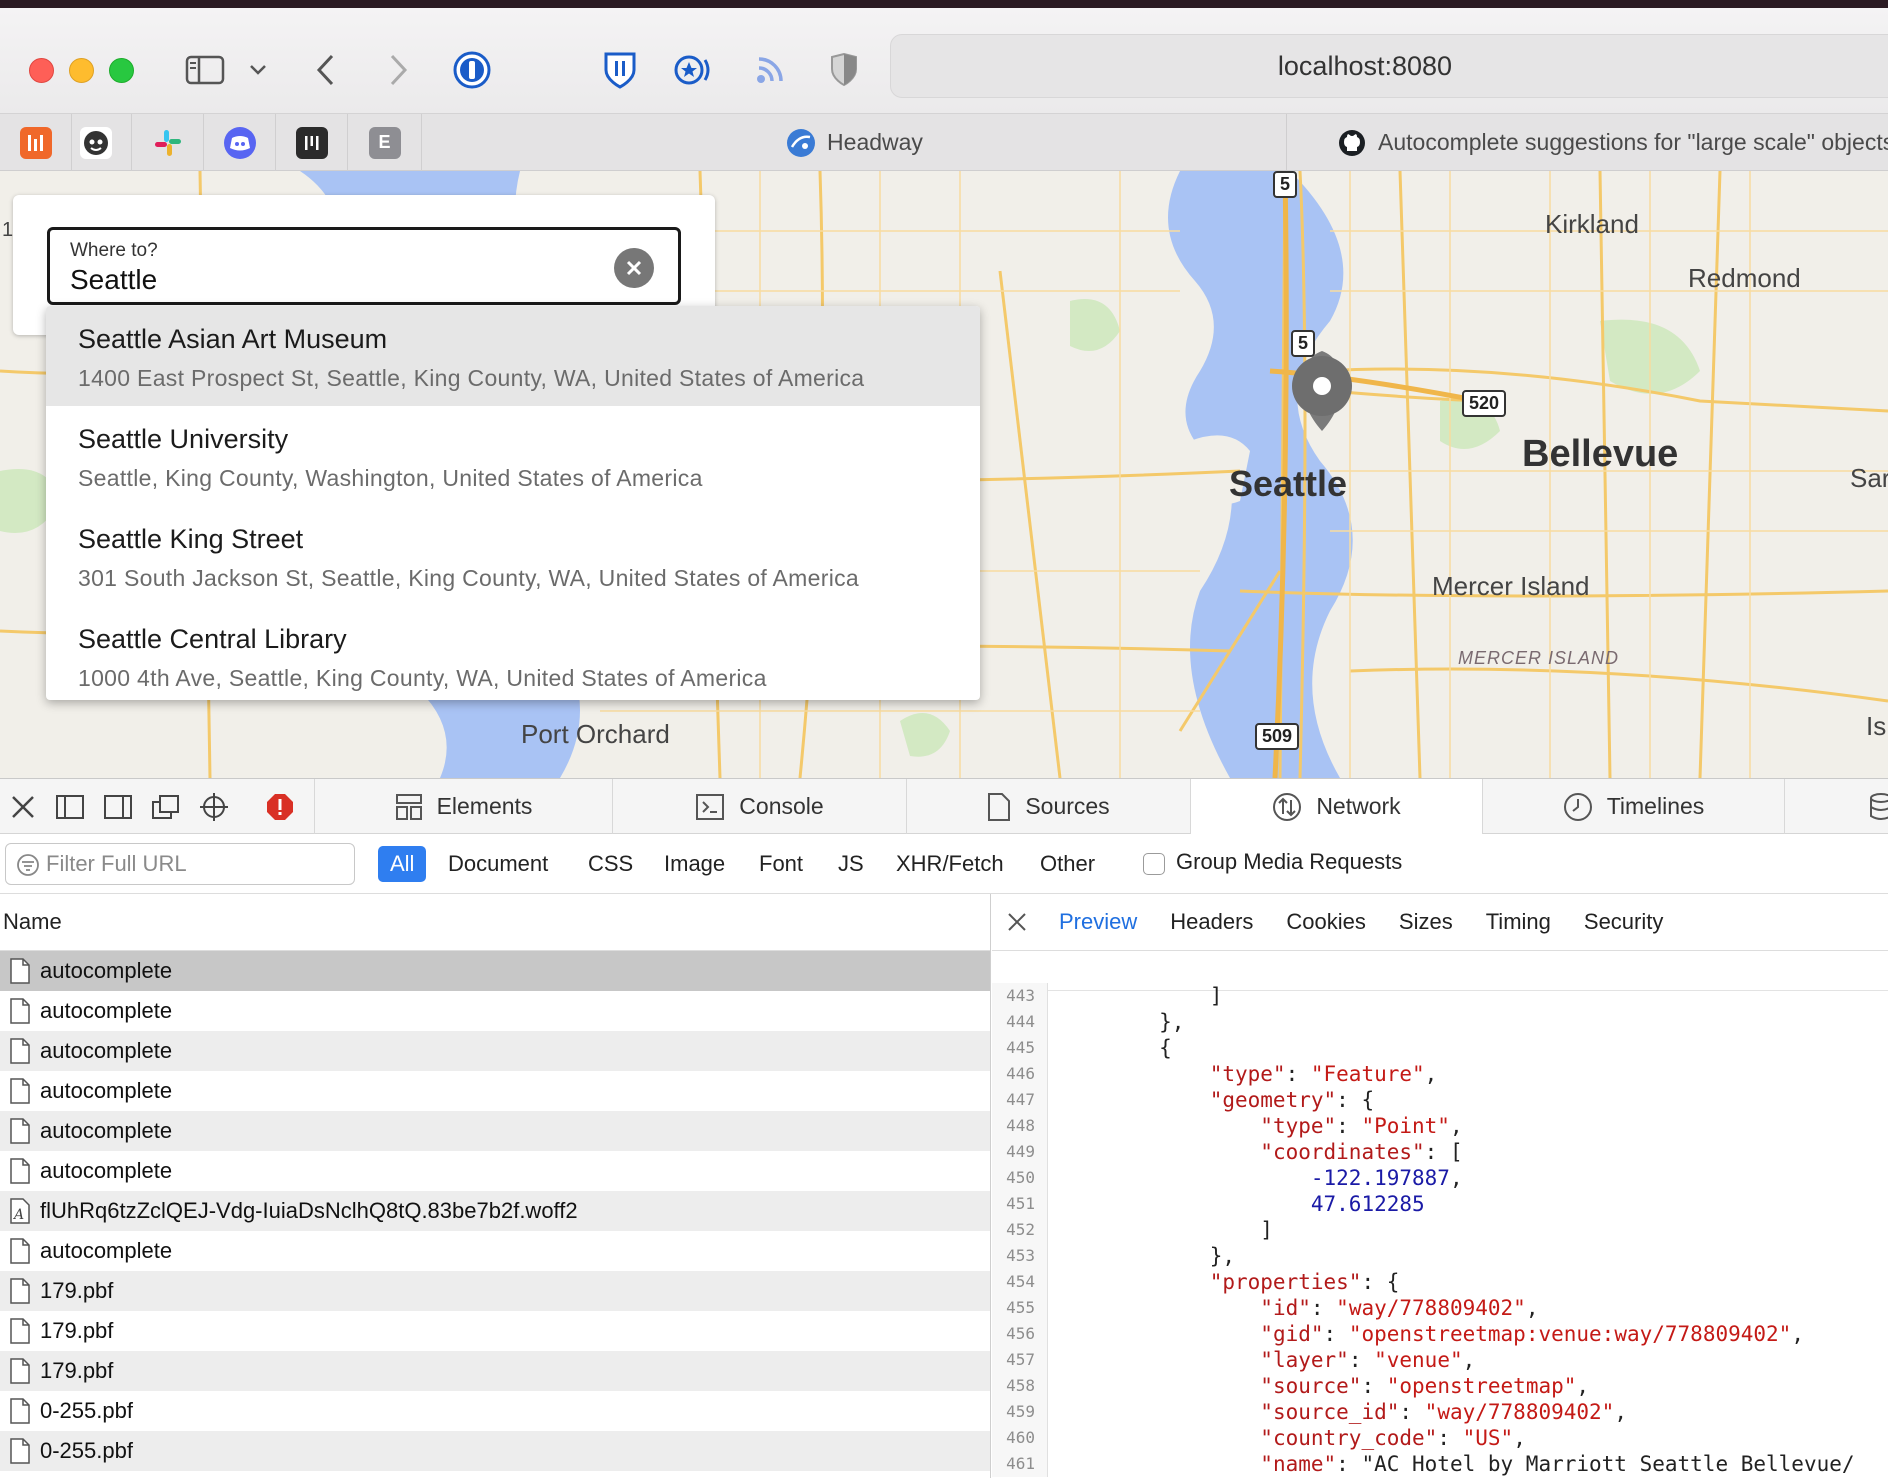  What do you see at coordinates (364, 266) in the screenshot?
I see `search-input: Where to? Seattle` at bounding box center [364, 266].